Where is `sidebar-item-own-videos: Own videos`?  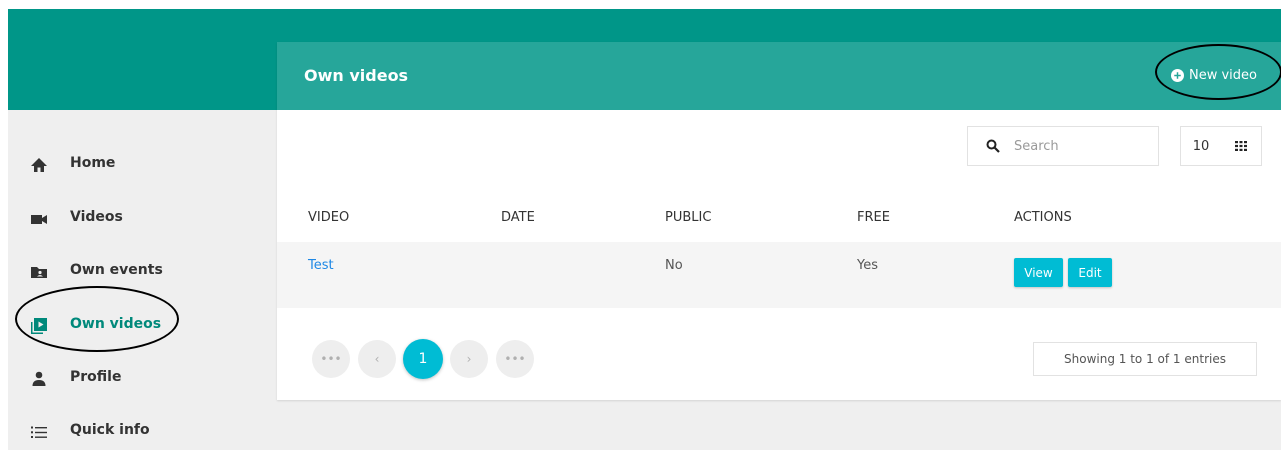
sidebar-item-own-videos: Own videos is located at coordinates (142, 325).